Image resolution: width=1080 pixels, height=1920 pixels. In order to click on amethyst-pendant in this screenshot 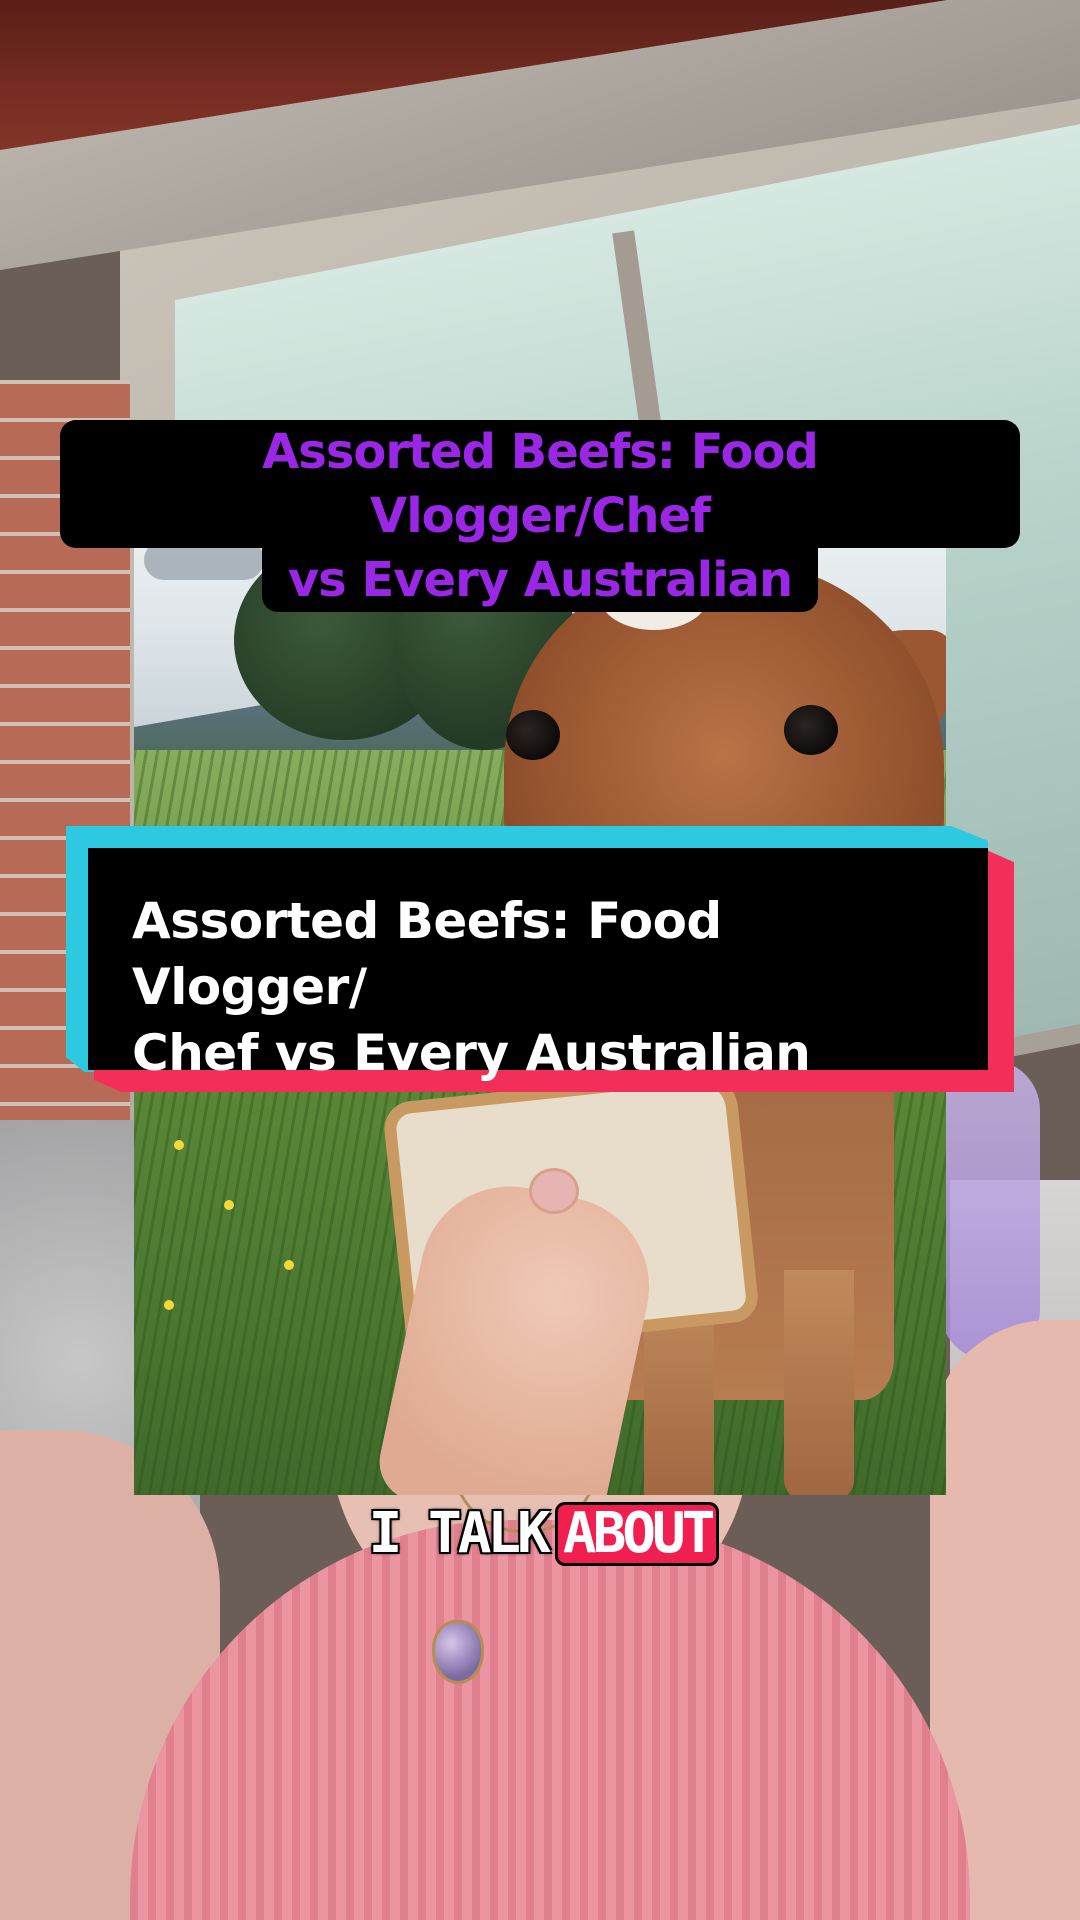, I will do `click(458, 1652)`.